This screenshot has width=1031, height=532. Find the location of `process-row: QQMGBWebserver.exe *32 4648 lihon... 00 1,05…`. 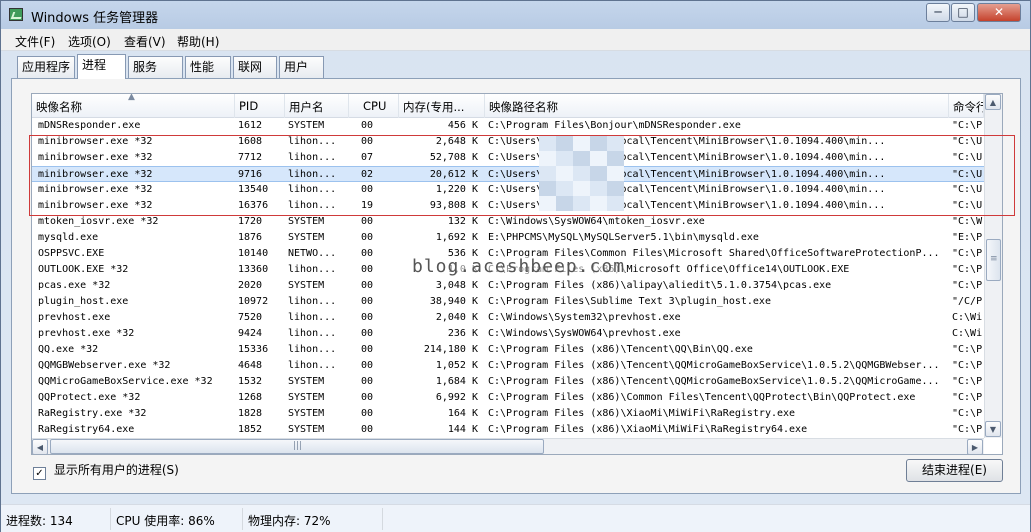

process-row: QQMGBWebserver.exe *32 4648 lihon... 00 1,05… is located at coordinates (508, 366).